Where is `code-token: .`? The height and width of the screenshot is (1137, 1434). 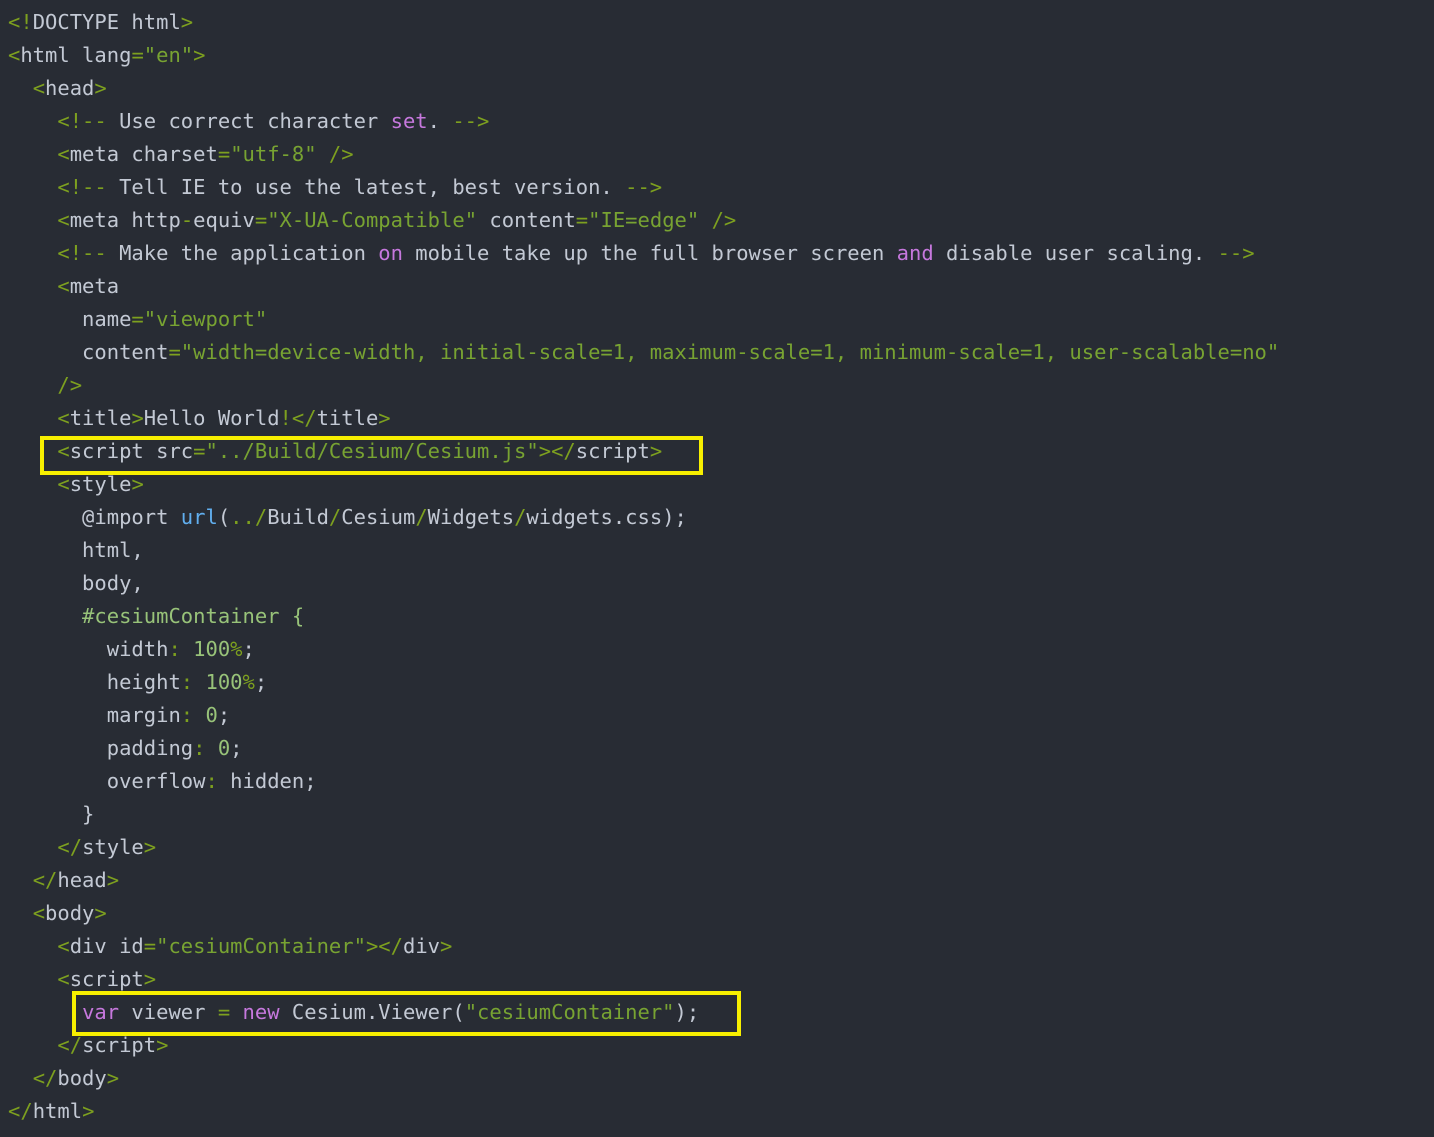
code-token: . is located at coordinates (440, 121).